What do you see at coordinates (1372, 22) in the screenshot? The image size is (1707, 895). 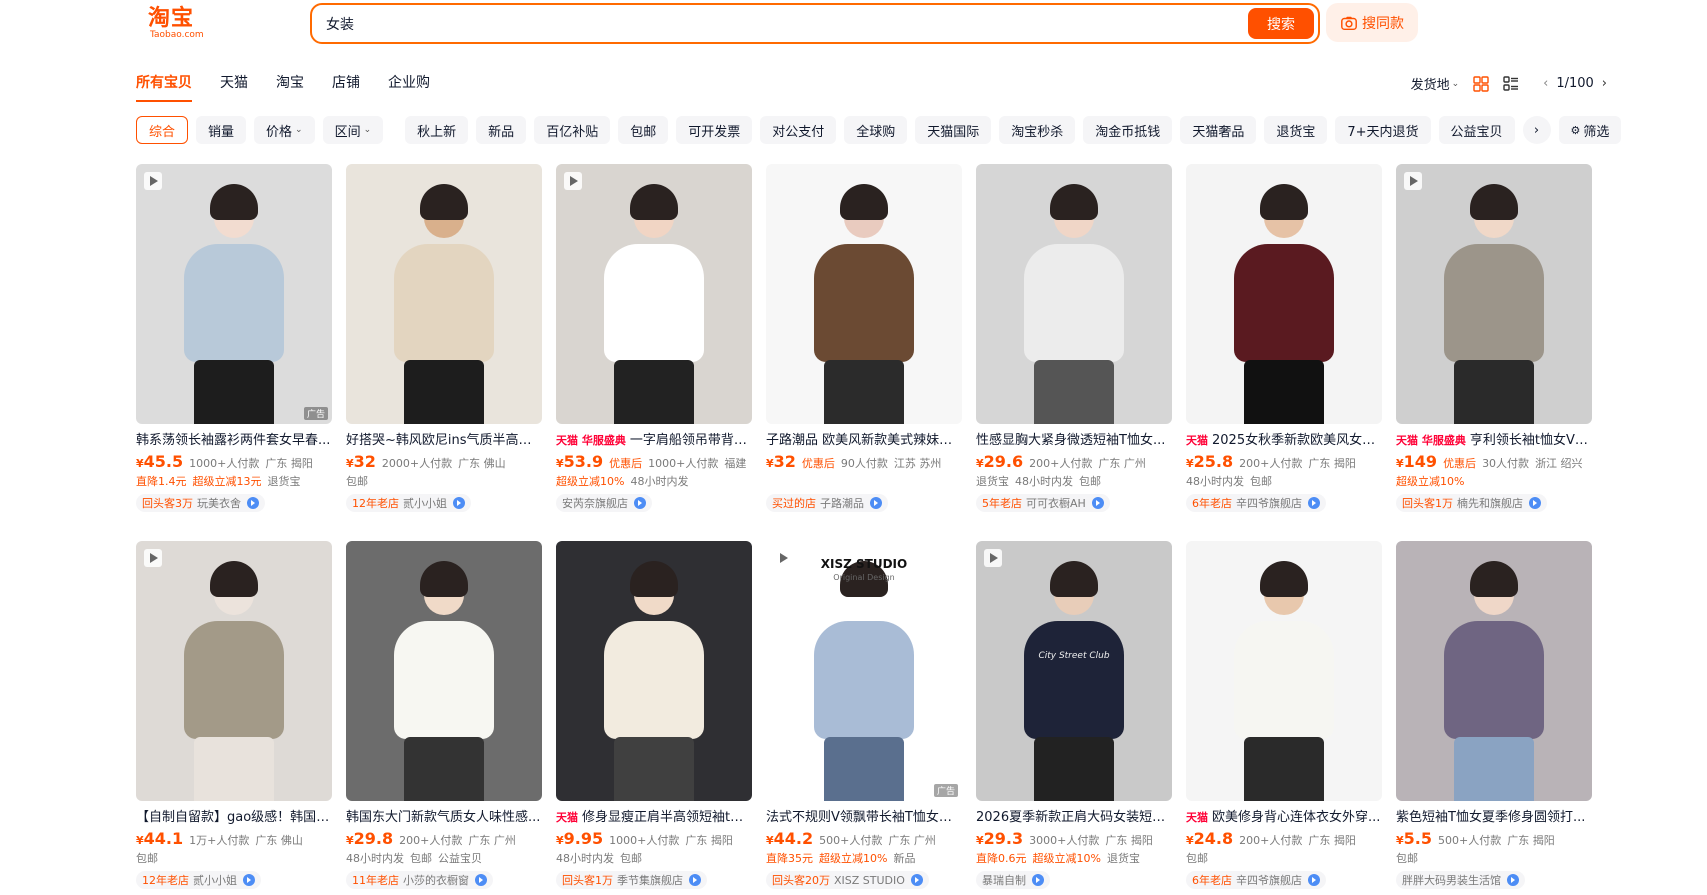 I see `search-same-style-button: 搜同款` at bounding box center [1372, 22].